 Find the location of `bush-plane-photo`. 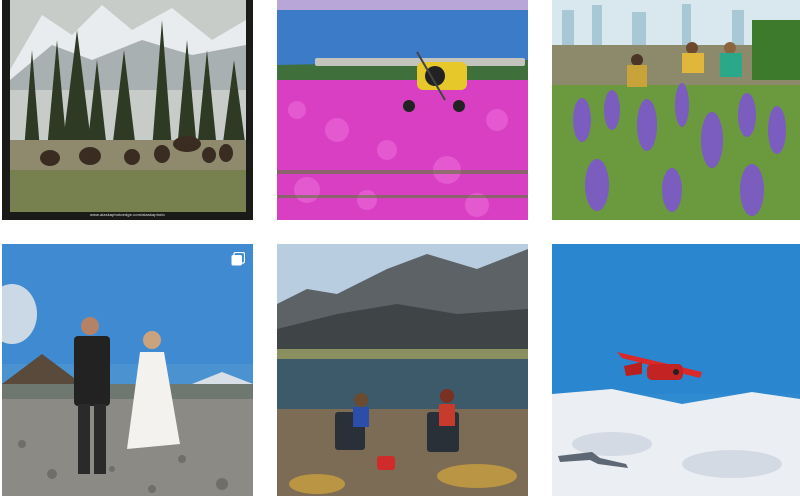

bush-plane-photo is located at coordinates (402, 110).